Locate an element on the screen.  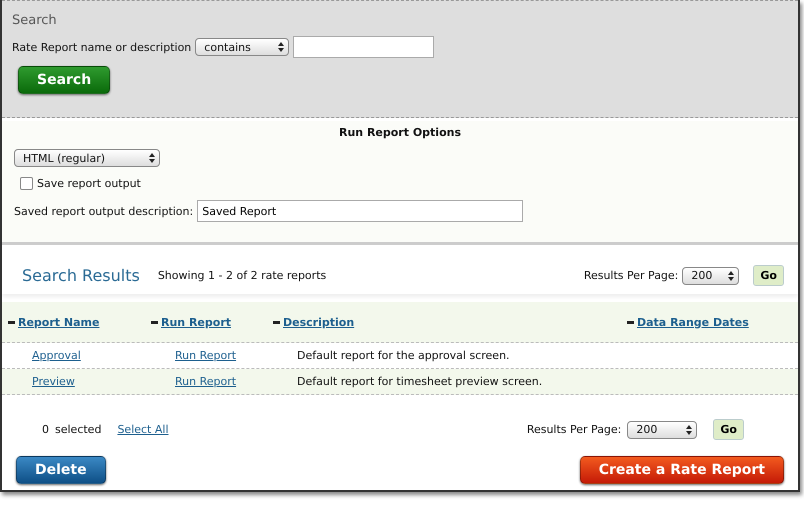
field-label: Saved report output description: is located at coordinates (104, 211).